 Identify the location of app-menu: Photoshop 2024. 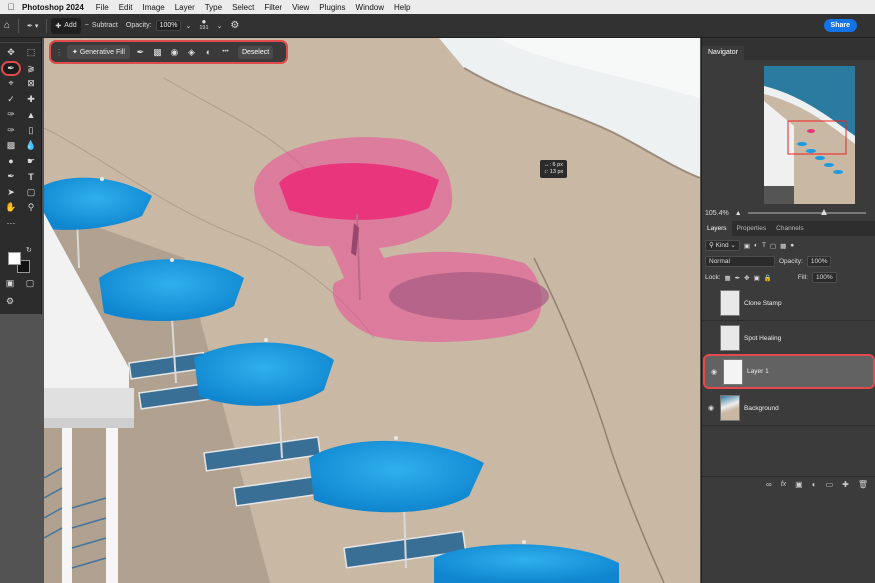
(53, 7).